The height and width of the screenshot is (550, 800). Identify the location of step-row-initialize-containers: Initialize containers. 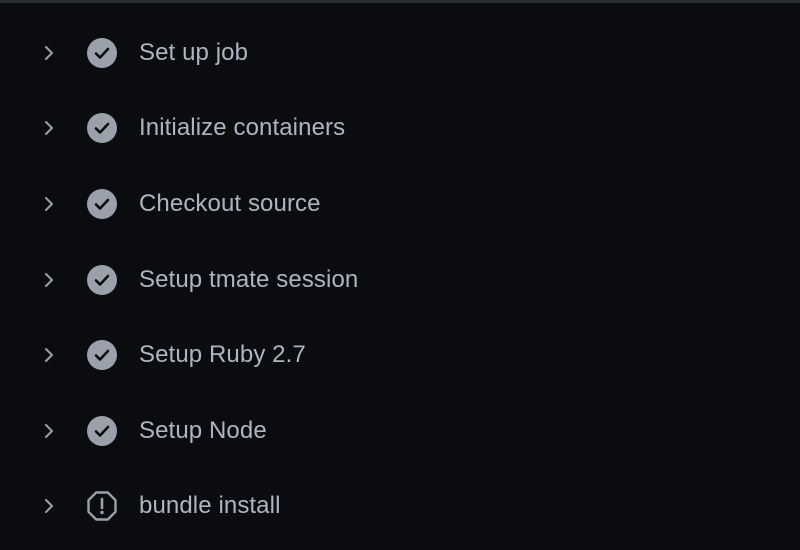
(400, 129).